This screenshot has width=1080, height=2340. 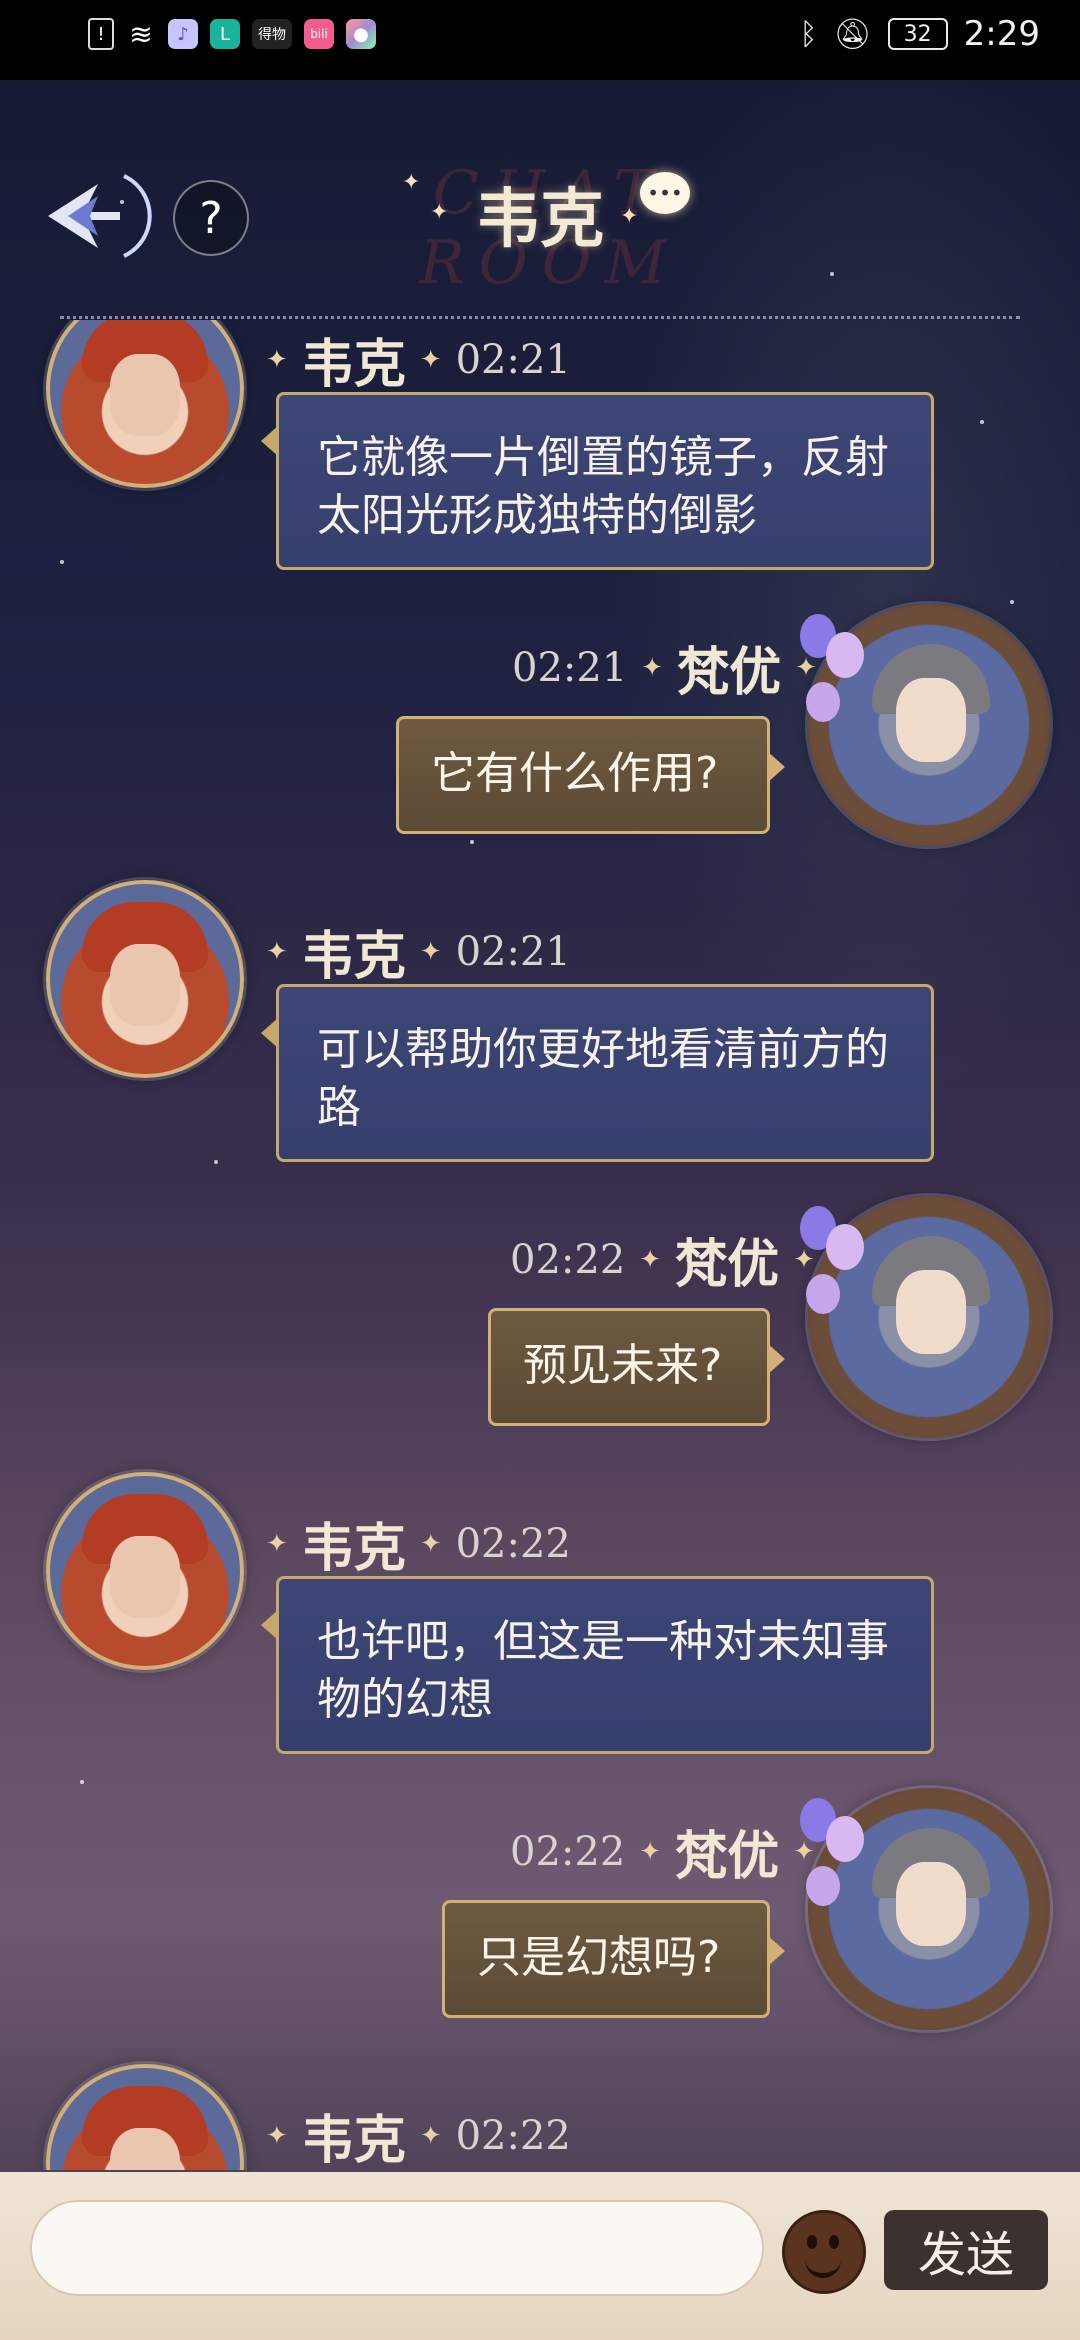 I want to click on input-bar: 发送, so click(x=540, y=2256).